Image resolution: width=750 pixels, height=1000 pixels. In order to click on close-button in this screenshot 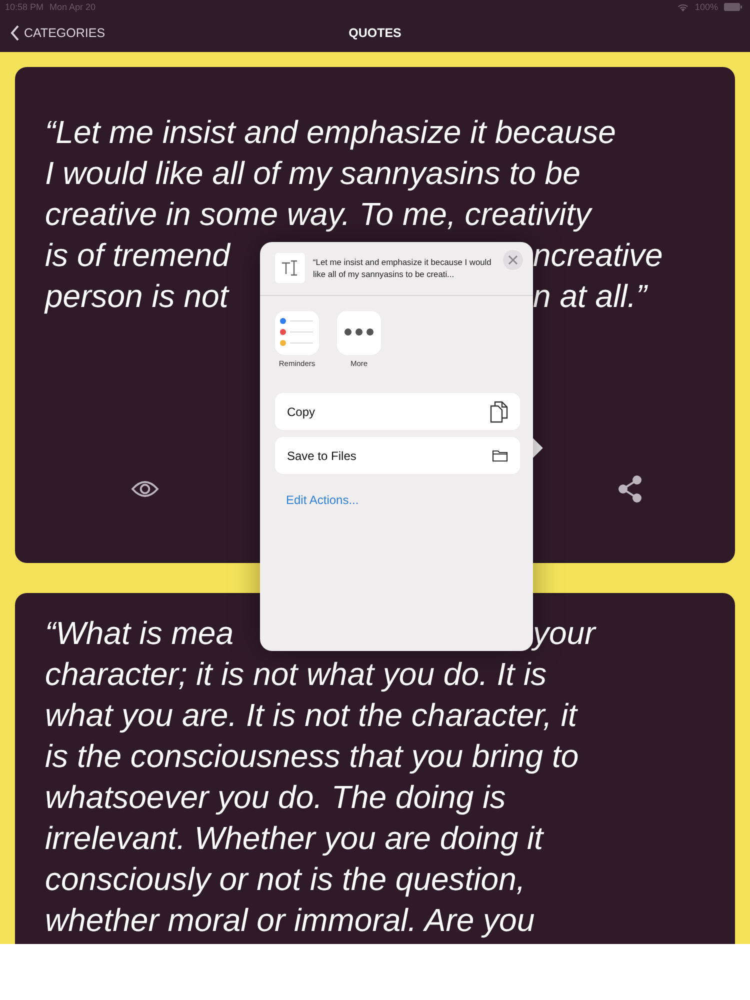, I will do `click(513, 260)`.